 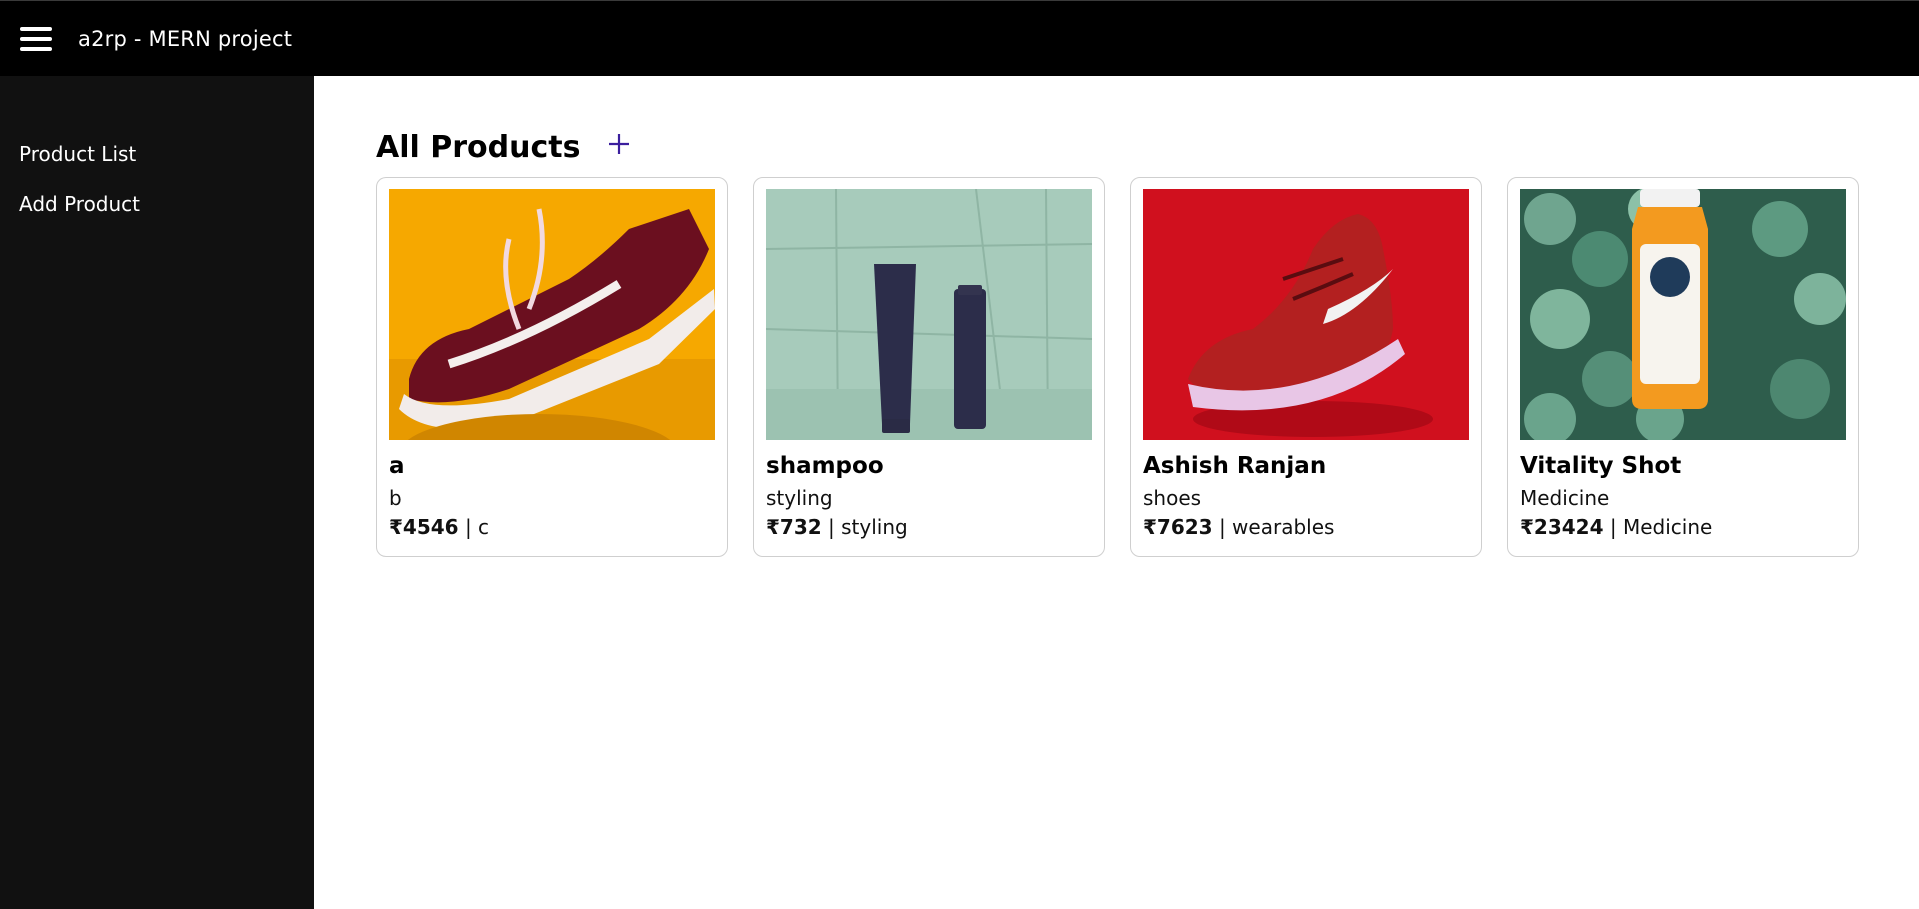 I want to click on juice-bottle-image, so click(x=1683, y=314).